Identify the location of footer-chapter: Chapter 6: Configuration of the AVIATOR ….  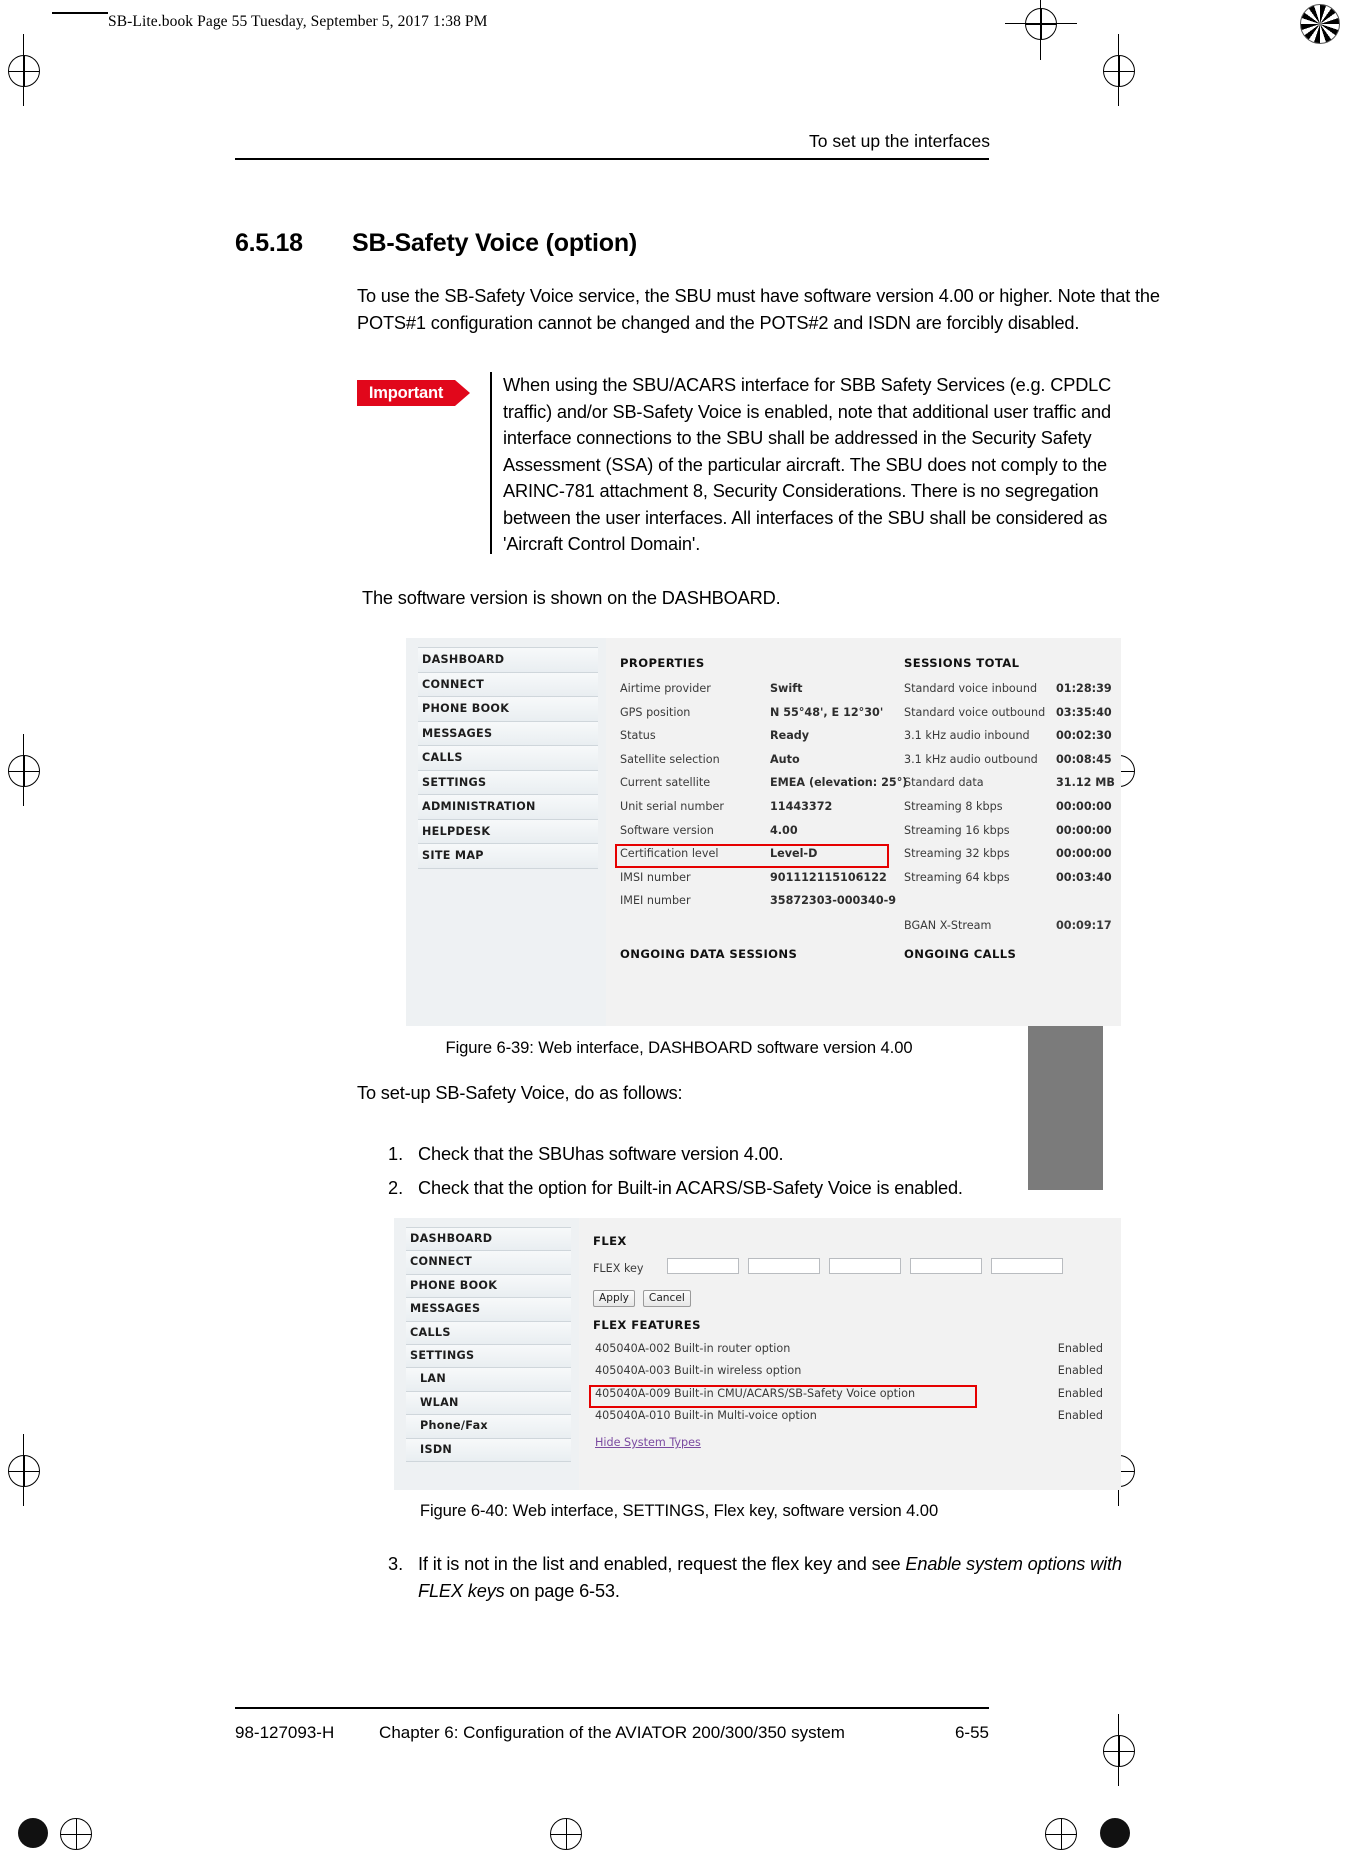
(612, 1732).